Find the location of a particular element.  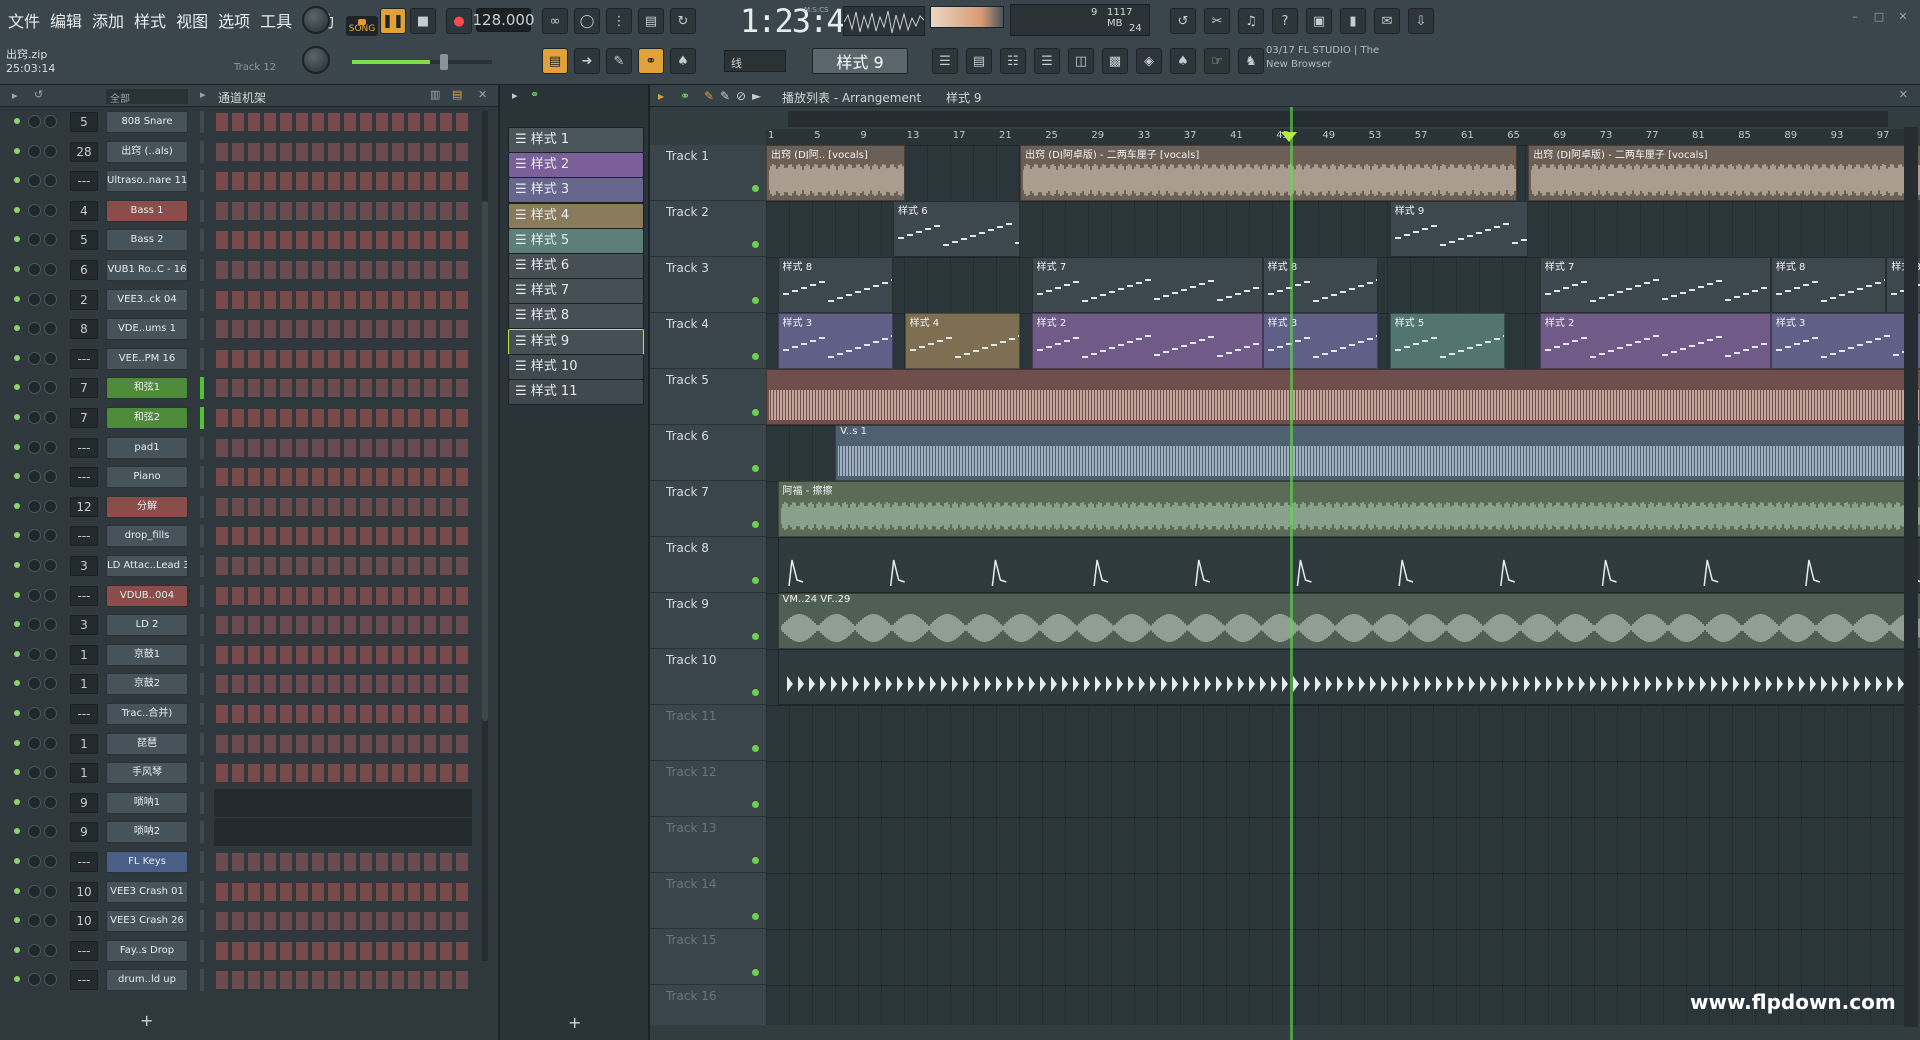

piano-roll-window-icon: ▤ is located at coordinates (979, 61).